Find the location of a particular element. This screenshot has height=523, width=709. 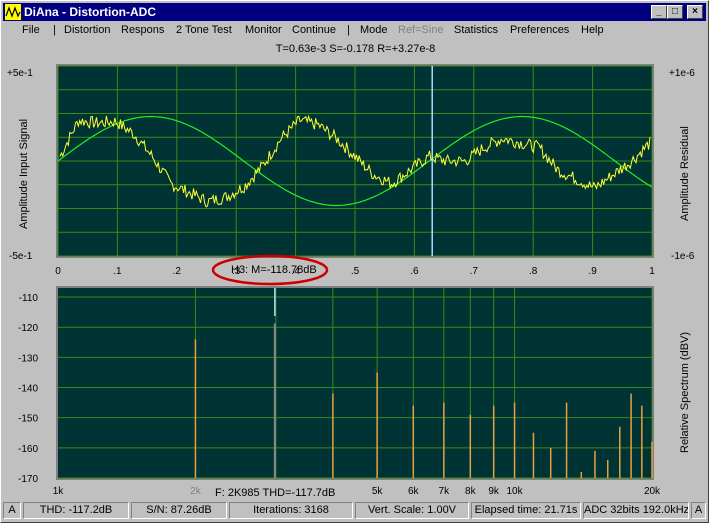

status-a-right: A is located at coordinates (698, 510).